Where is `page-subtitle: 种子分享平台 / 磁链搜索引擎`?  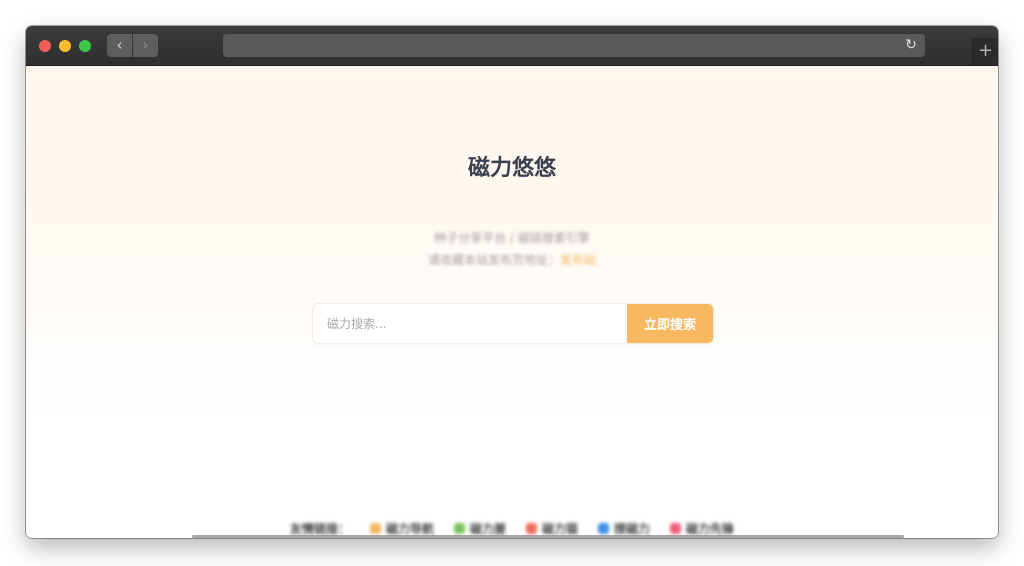
page-subtitle: 种子分享平台 / 磁链搜索引擎 is located at coordinates (512, 238).